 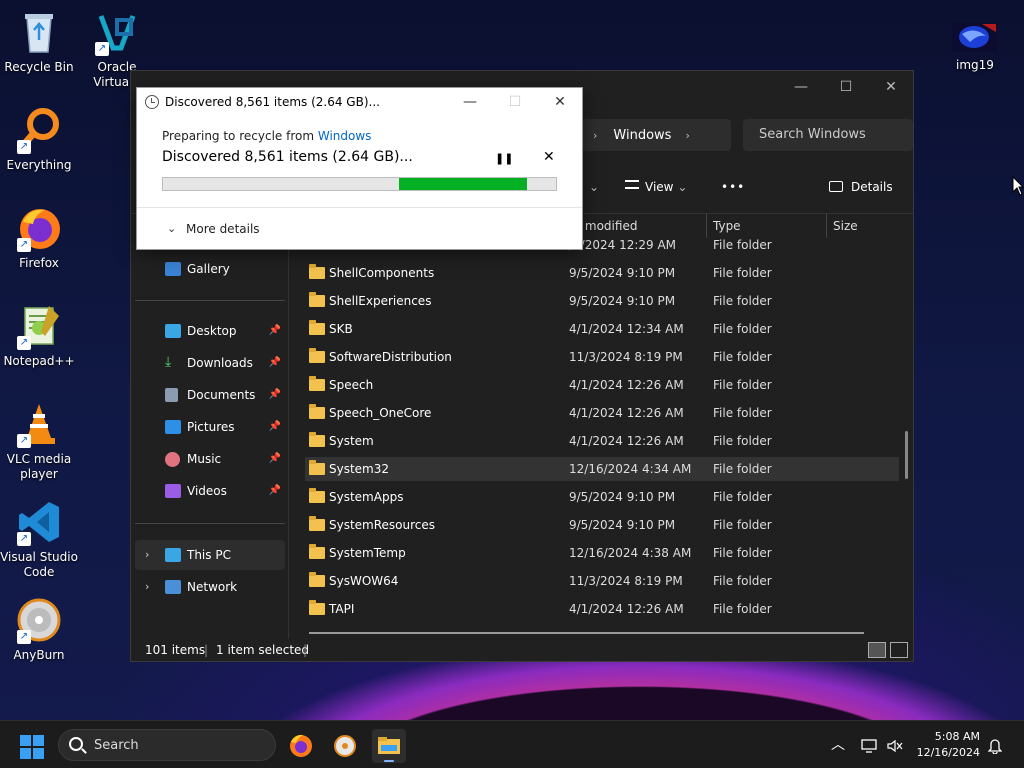 I want to click on item-count: 101 items, so click(x=175, y=650).